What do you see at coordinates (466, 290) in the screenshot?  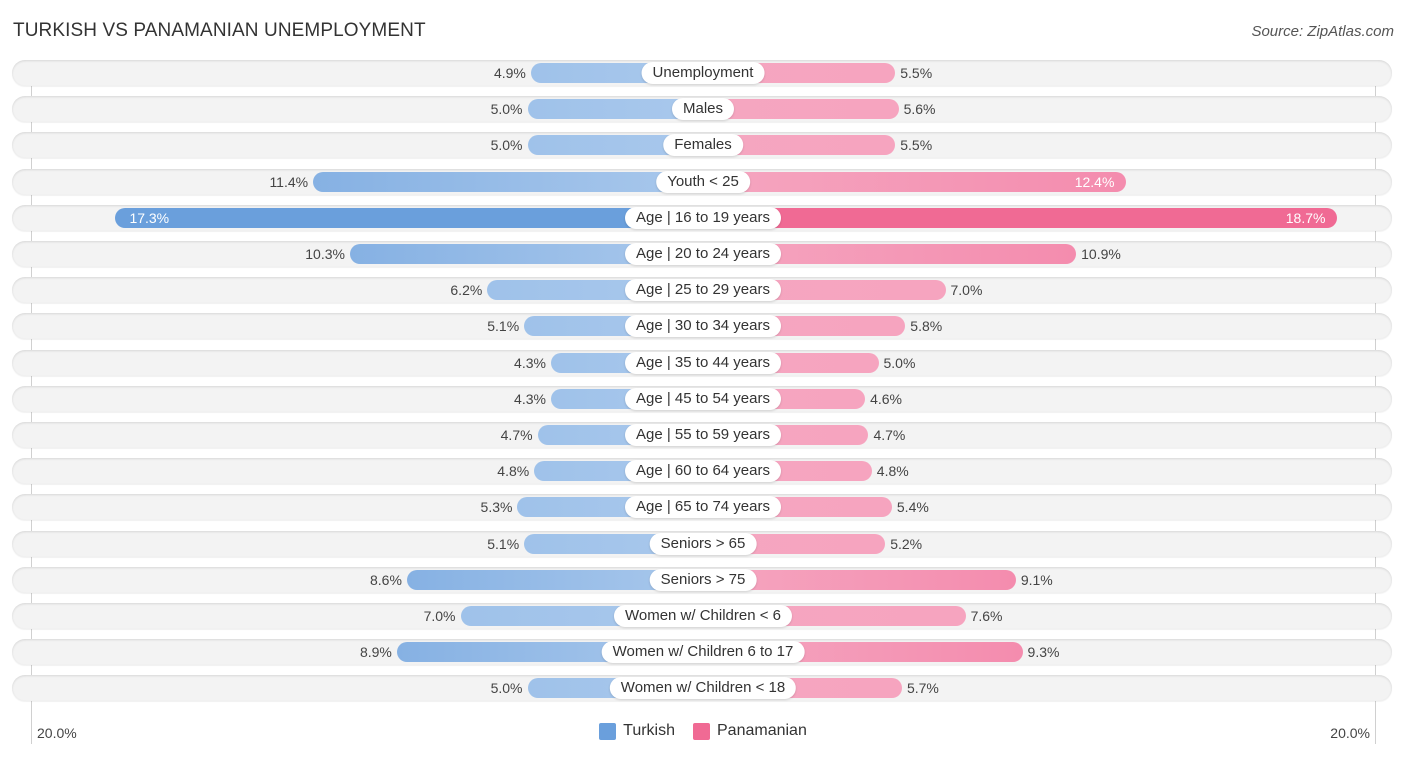 I see `value-label-turkish: 6.2%` at bounding box center [466, 290].